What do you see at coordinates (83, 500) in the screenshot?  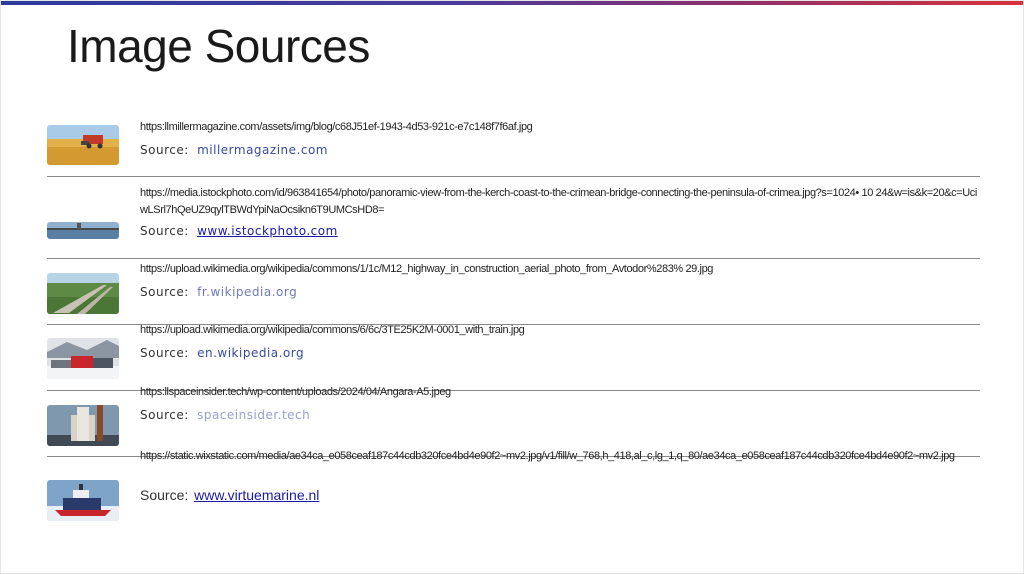 I see `icebreaker-ship-icon` at bounding box center [83, 500].